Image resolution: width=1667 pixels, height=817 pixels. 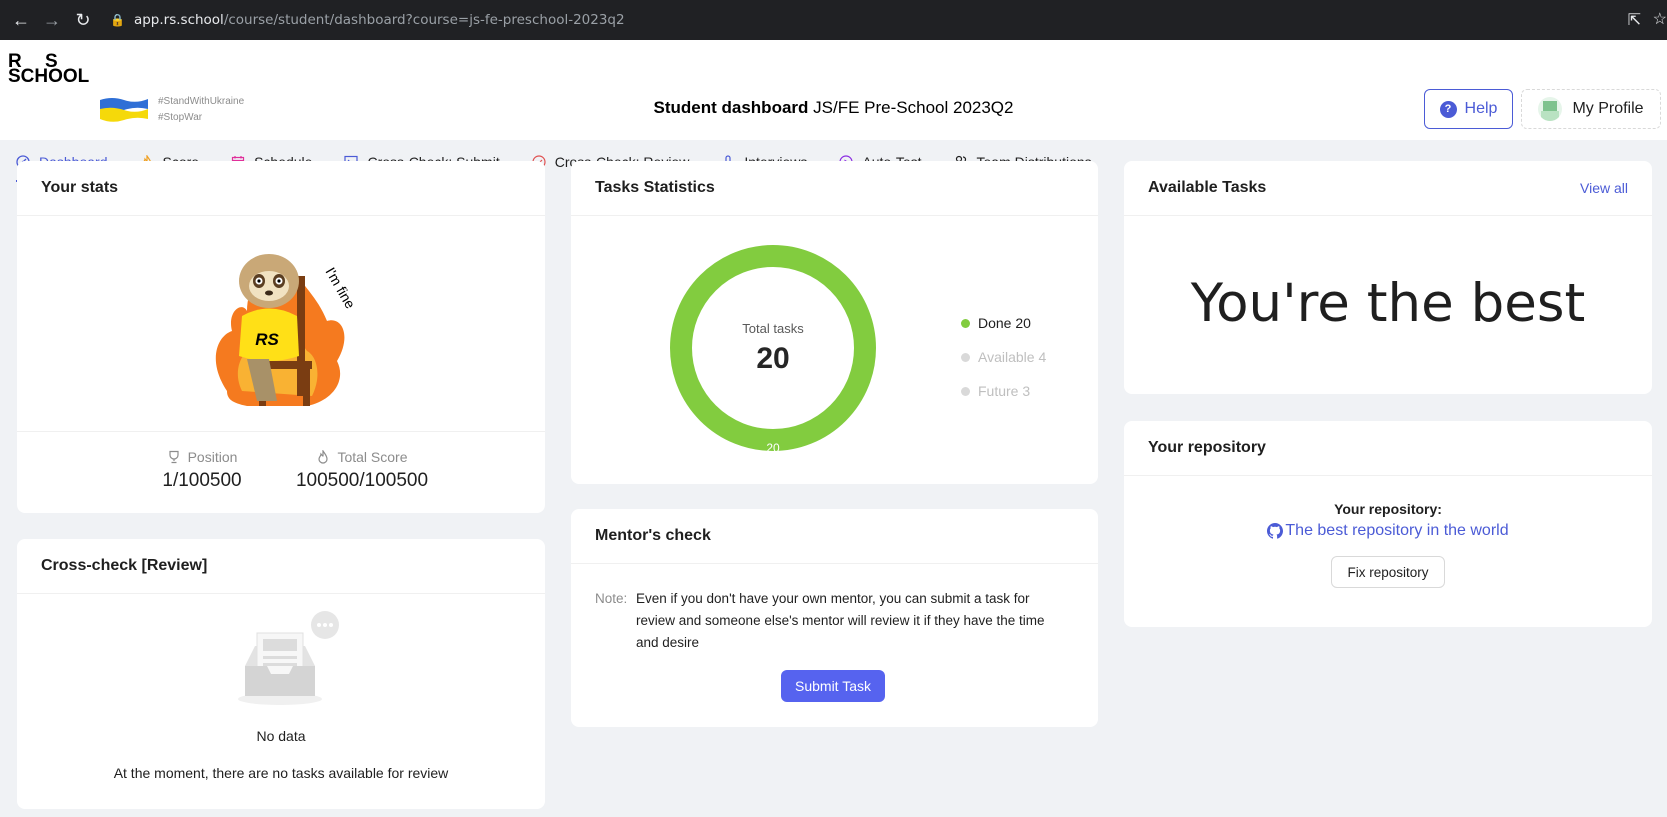 What do you see at coordinates (1634, 20) in the screenshot?
I see `share-icon: ⇱` at bounding box center [1634, 20].